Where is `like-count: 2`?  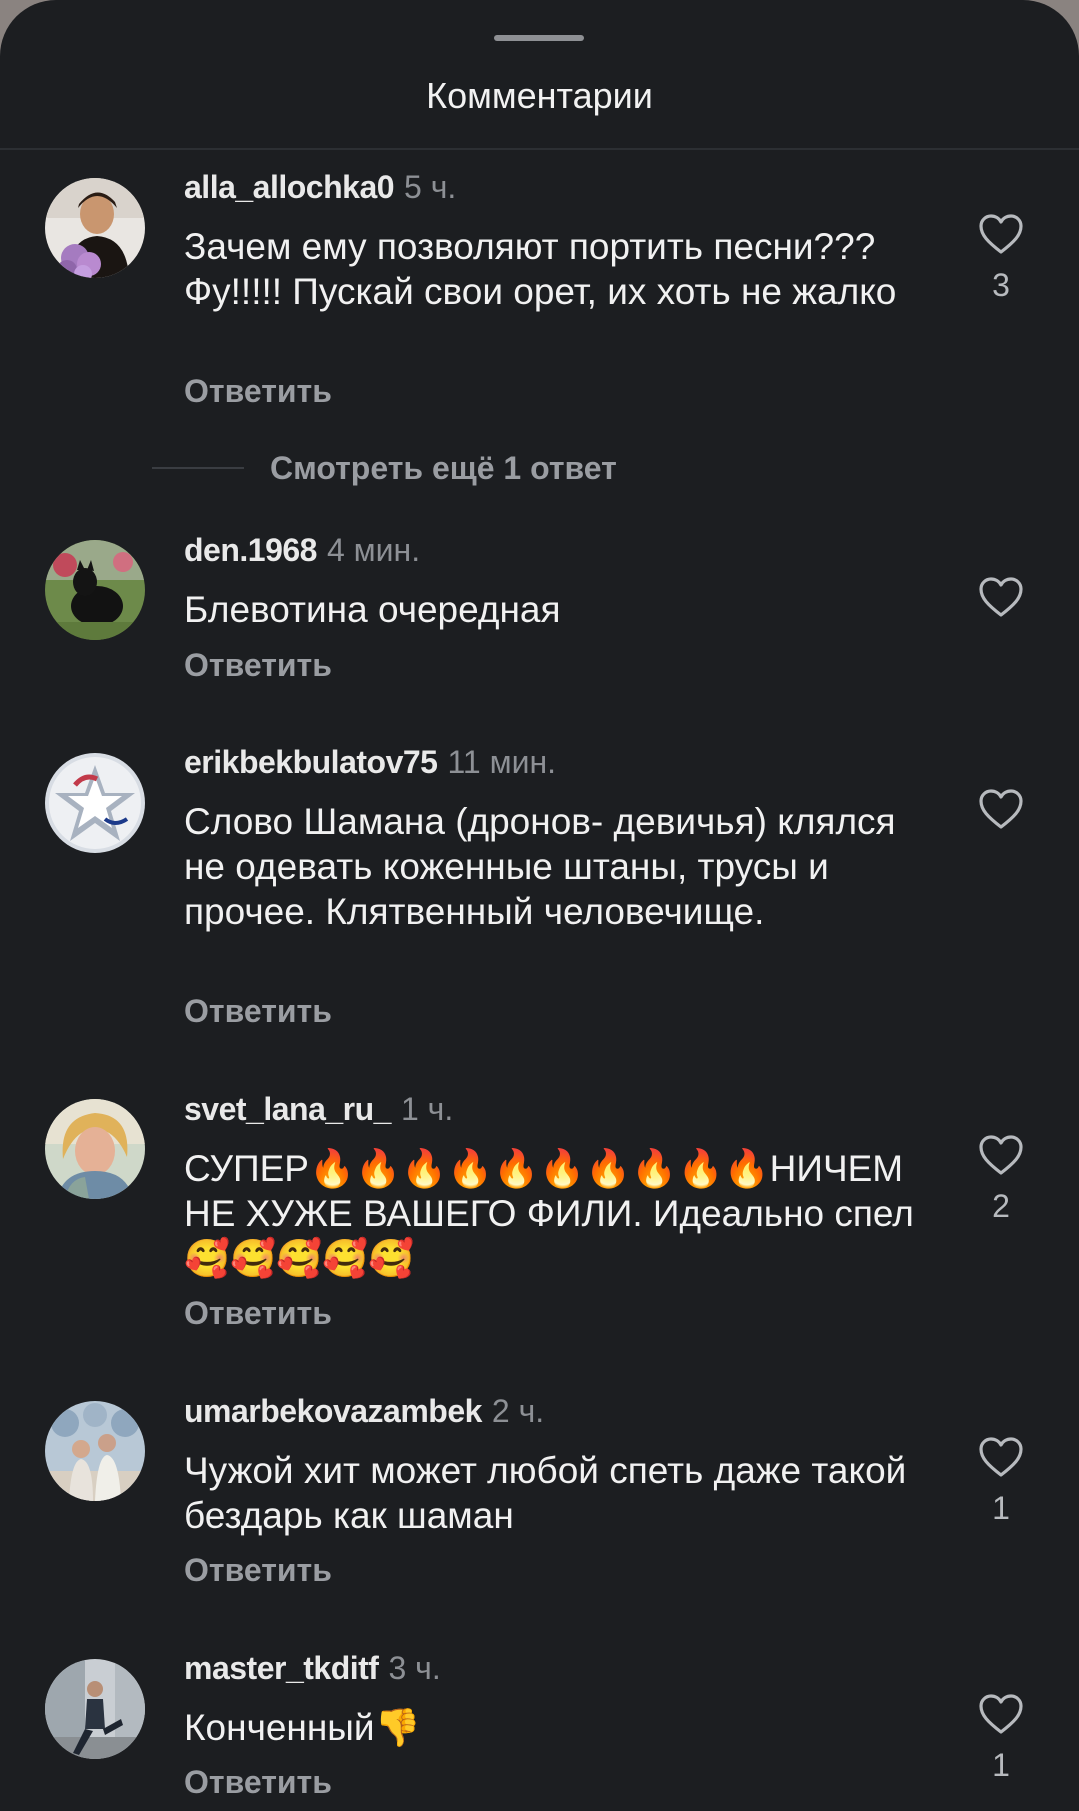 like-count: 2 is located at coordinates (1001, 1206).